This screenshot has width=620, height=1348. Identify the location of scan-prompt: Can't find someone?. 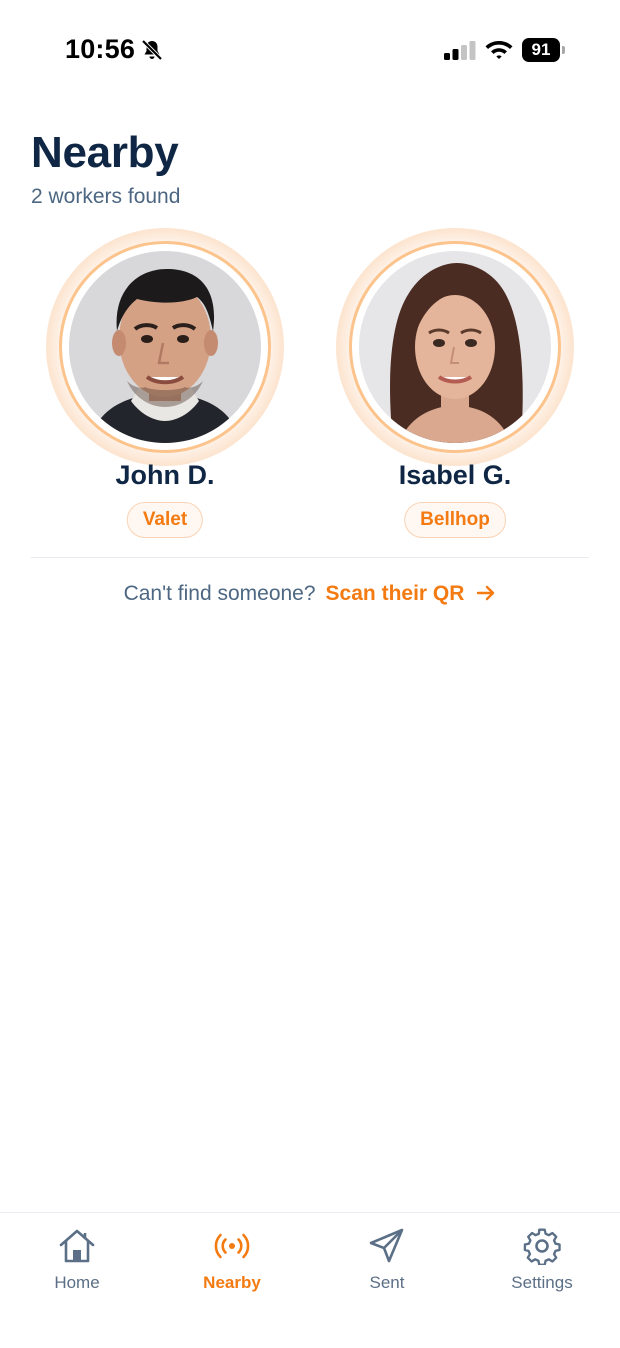
(219, 593).